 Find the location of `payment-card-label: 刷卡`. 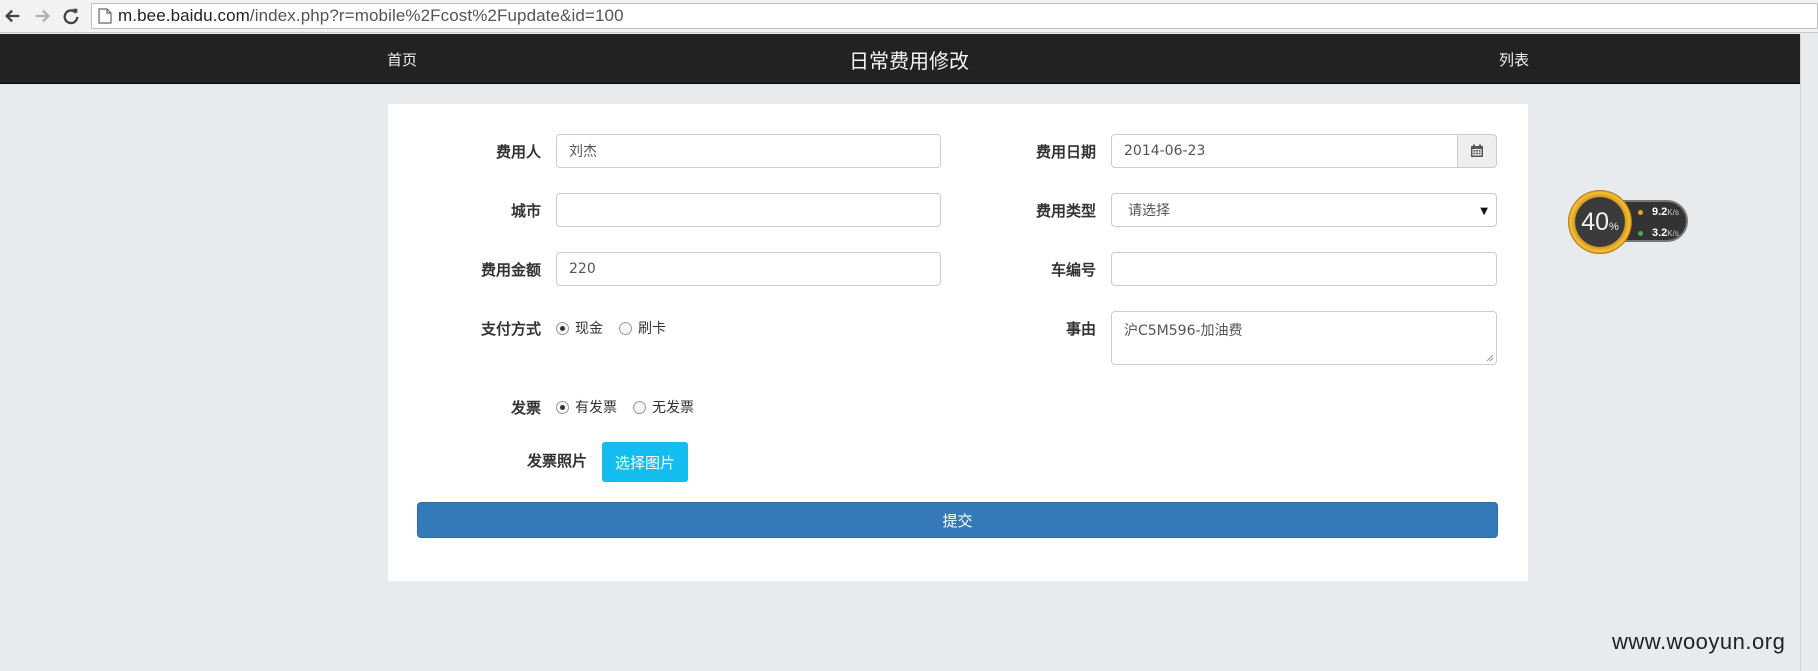

payment-card-label: 刷卡 is located at coordinates (652, 328).